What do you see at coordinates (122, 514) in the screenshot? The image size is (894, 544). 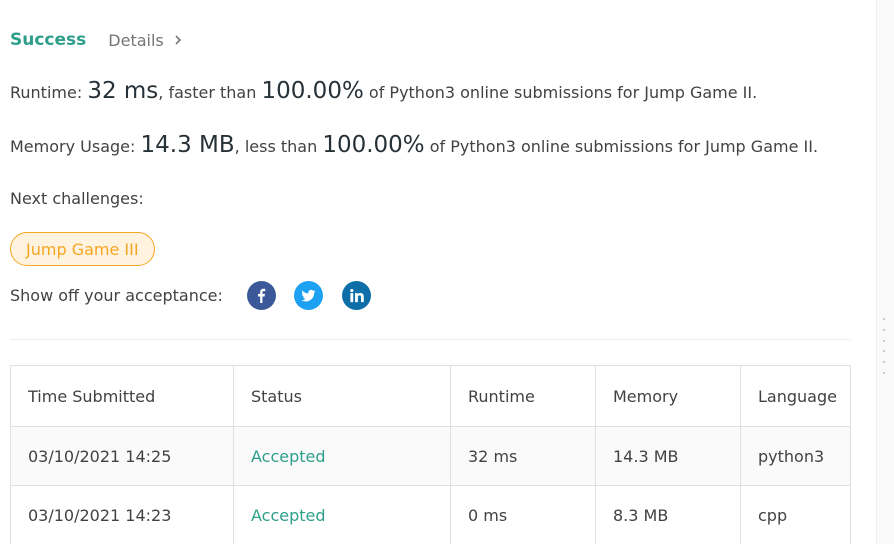 I see `cell-time-submitted: 03/10/2021 14:23` at bounding box center [122, 514].